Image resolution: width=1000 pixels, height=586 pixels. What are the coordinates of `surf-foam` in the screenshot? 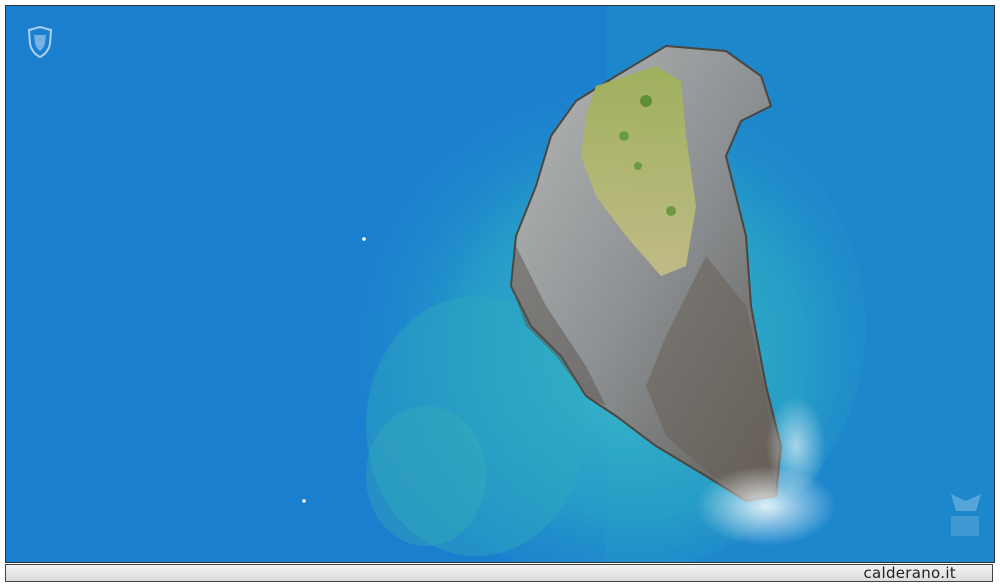 It's located at (796, 446).